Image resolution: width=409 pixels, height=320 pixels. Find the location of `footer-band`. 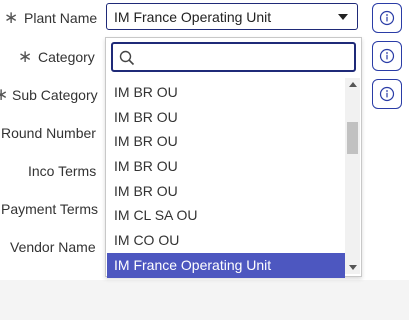

footer-band is located at coordinates (204, 300).